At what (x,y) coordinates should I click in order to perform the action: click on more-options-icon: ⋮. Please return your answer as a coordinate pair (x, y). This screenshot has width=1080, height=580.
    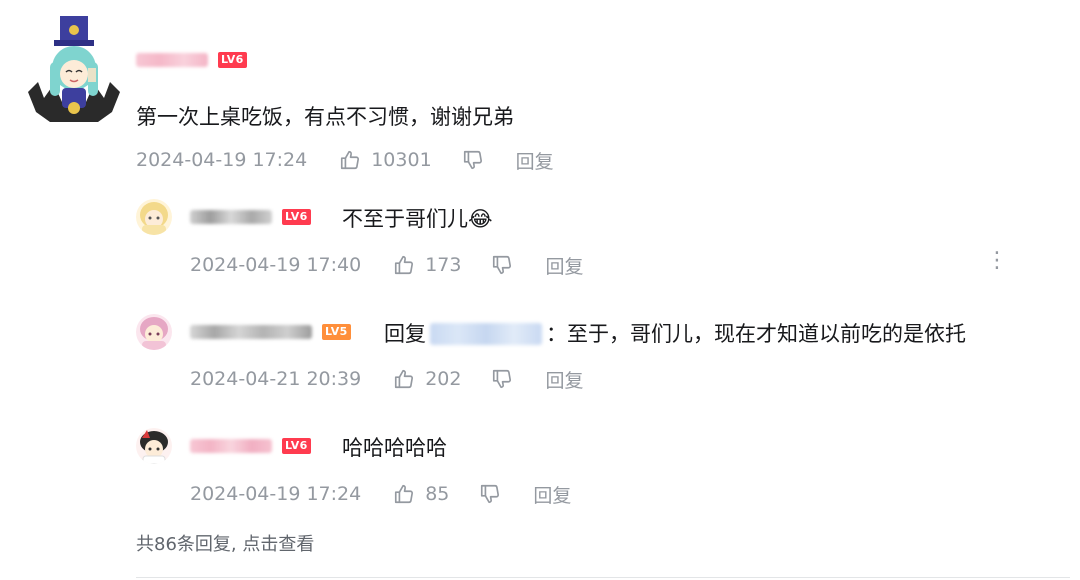
    Looking at the image, I should click on (997, 261).